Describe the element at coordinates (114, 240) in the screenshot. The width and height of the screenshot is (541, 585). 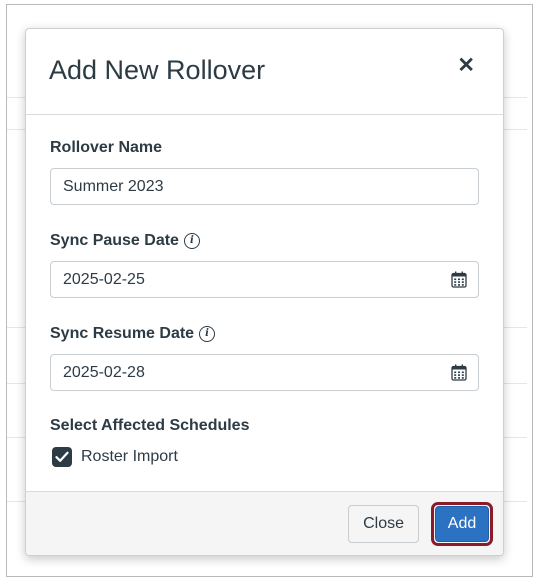
I see `sync-pause-date-label-text: Sync Pause Date` at that location.